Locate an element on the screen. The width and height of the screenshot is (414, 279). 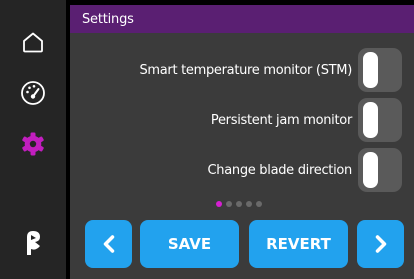
sidebar-item-settings is located at coordinates (33, 144).